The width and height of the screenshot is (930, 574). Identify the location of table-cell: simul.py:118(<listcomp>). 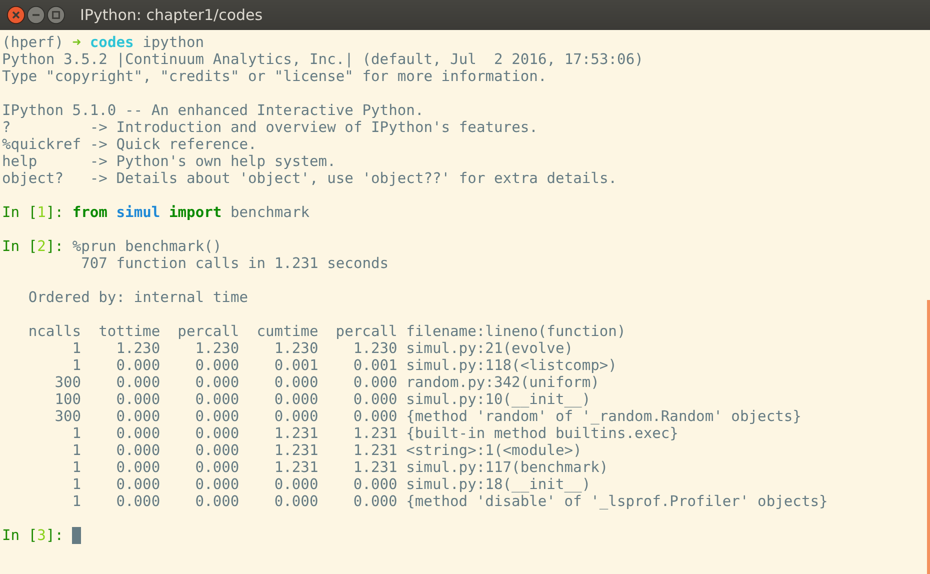
(511, 365).